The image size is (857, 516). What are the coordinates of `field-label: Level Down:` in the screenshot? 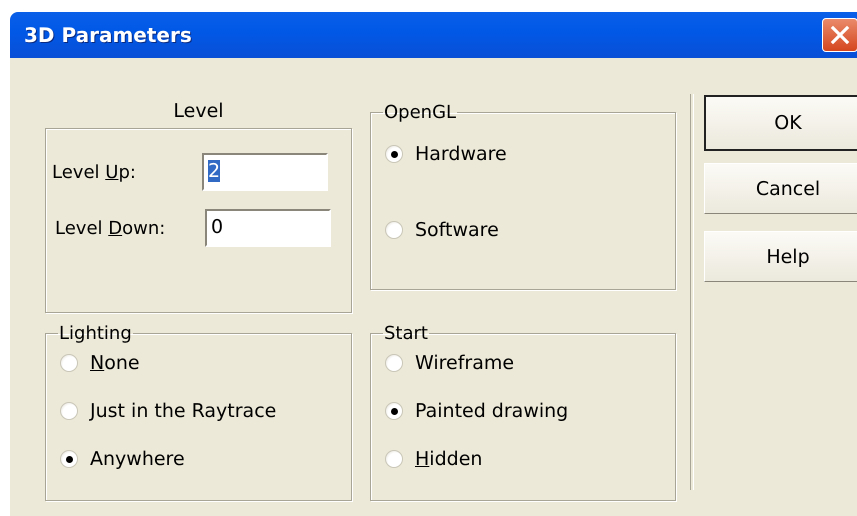 It's located at (110, 228).